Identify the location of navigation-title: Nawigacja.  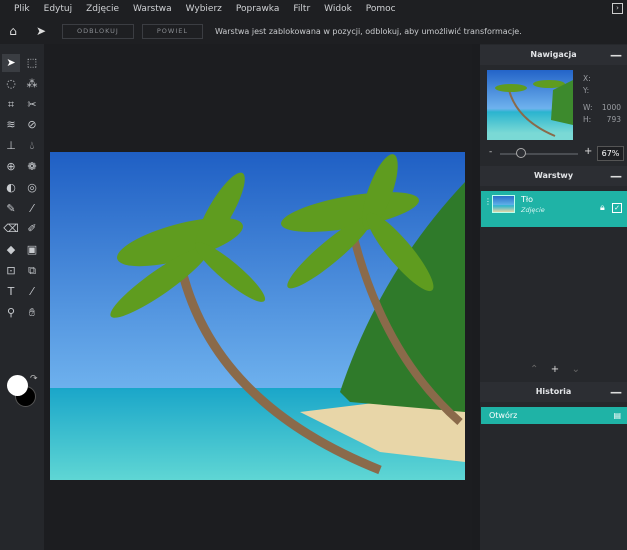
(553, 54).